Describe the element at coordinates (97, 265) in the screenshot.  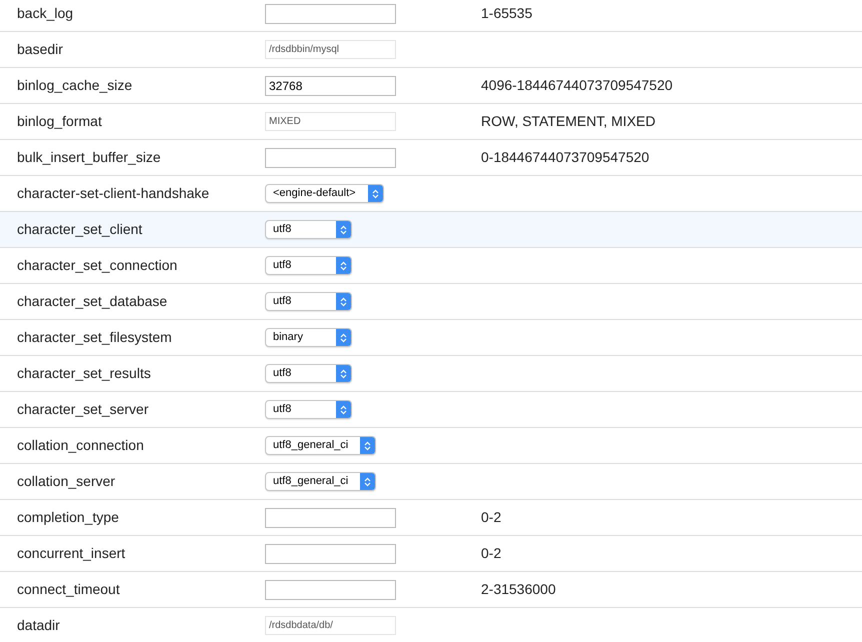
I see `parameter-name: character_set_connection` at that location.